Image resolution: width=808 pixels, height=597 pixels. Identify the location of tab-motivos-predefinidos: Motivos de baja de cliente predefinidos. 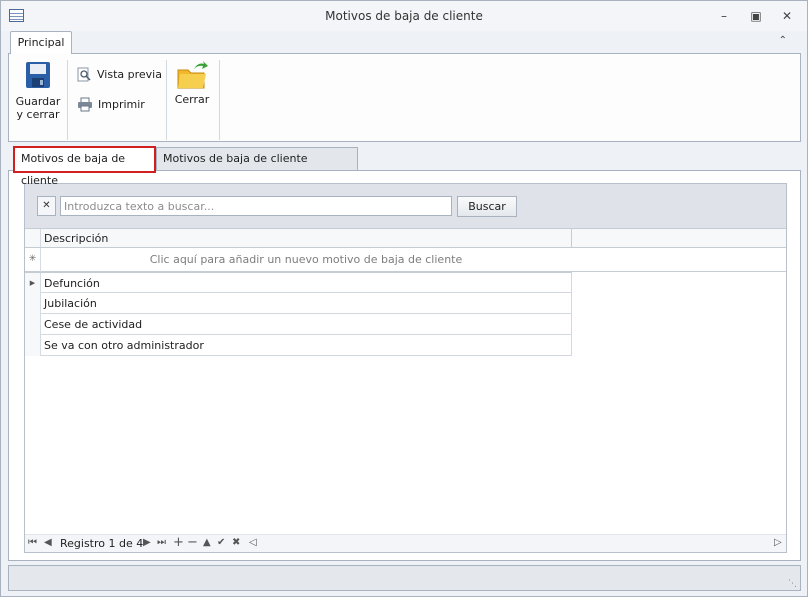
(257, 167).